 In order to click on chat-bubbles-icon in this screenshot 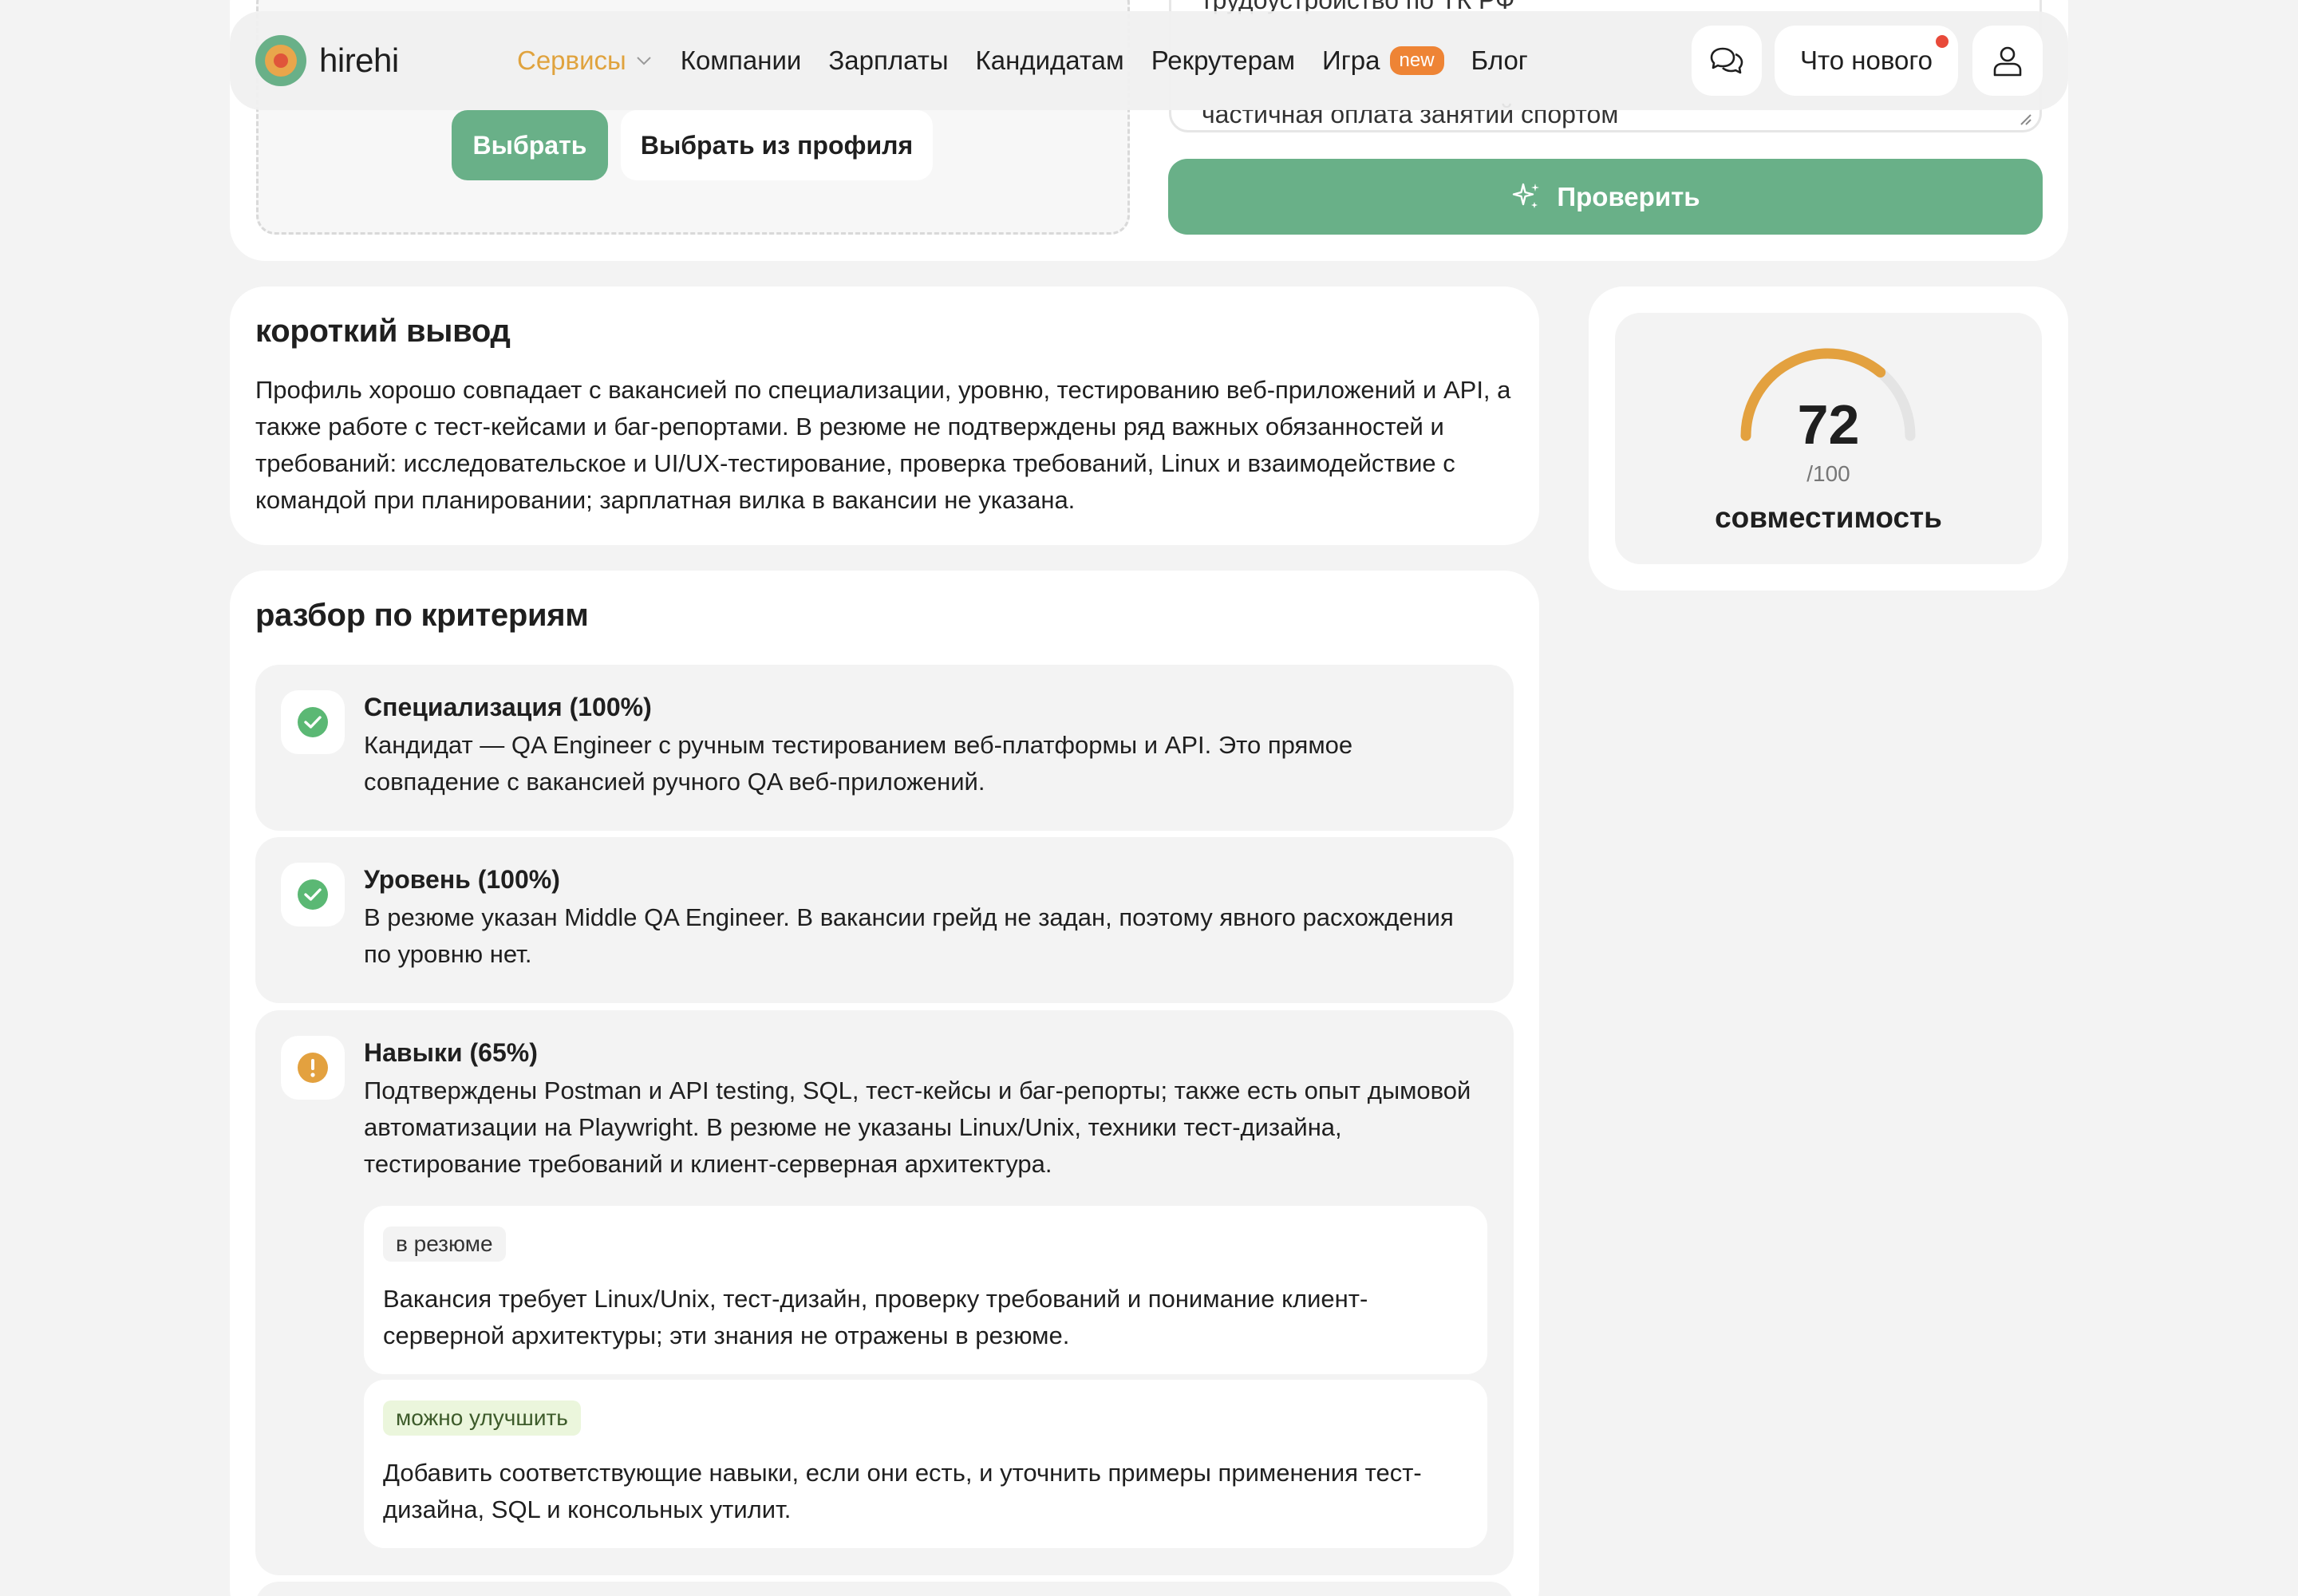, I will do `click(1726, 60)`.